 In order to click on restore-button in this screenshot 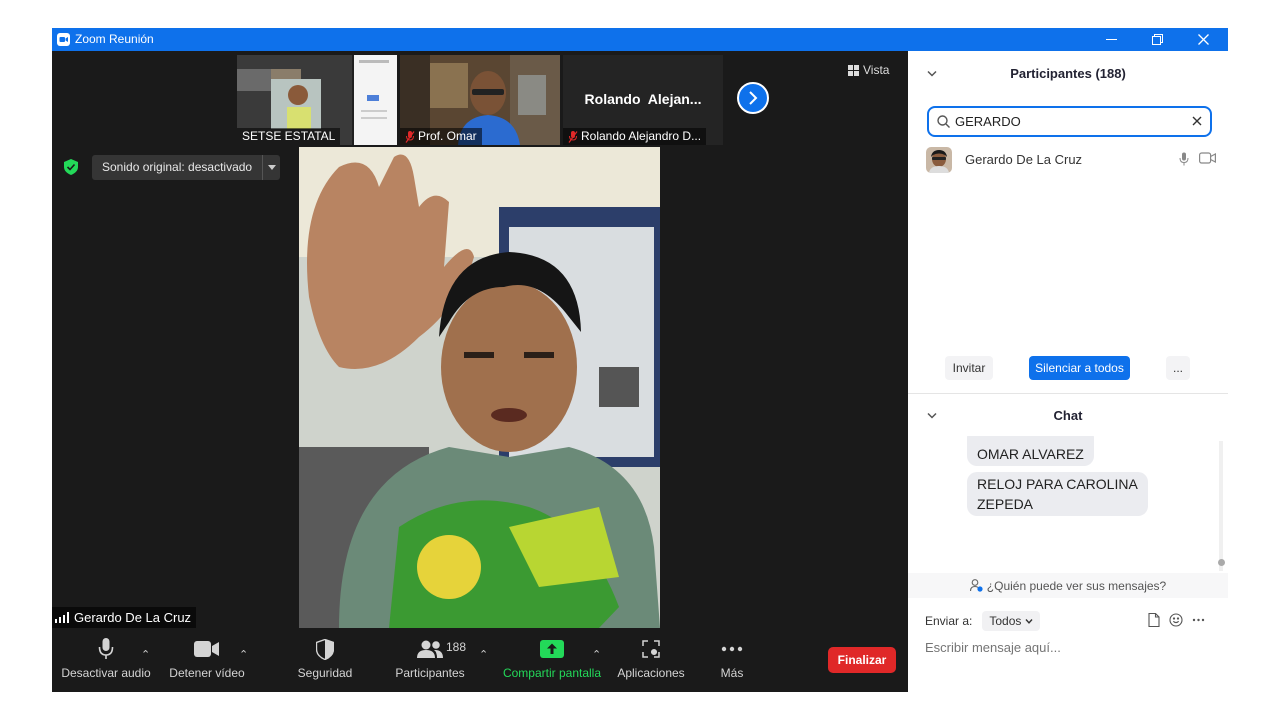, I will do `click(1157, 39)`.